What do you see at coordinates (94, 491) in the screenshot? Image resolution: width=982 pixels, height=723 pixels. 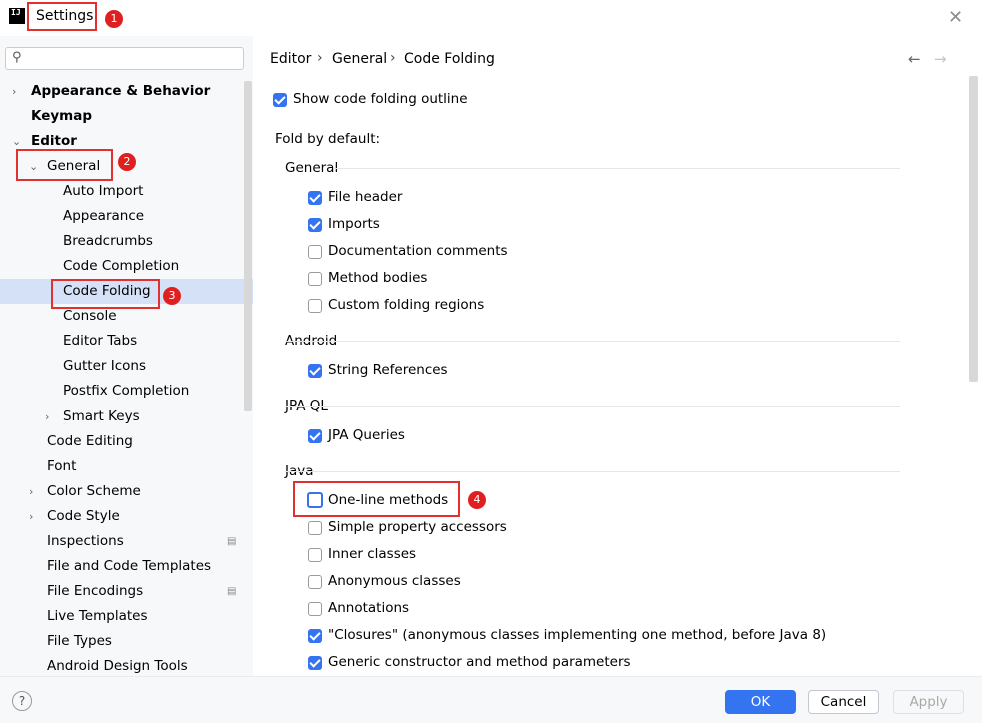 I see `sidebar-item-color-scheme: Color Scheme` at bounding box center [94, 491].